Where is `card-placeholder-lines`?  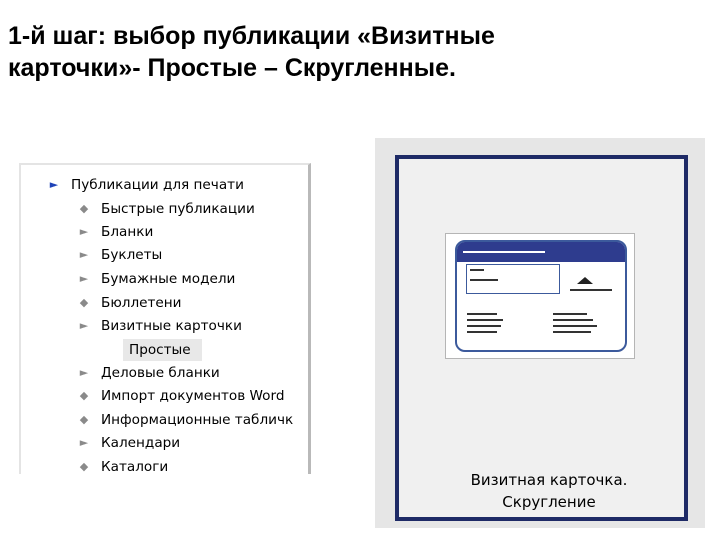 card-placeholder-lines is located at coordinates (539, 301).